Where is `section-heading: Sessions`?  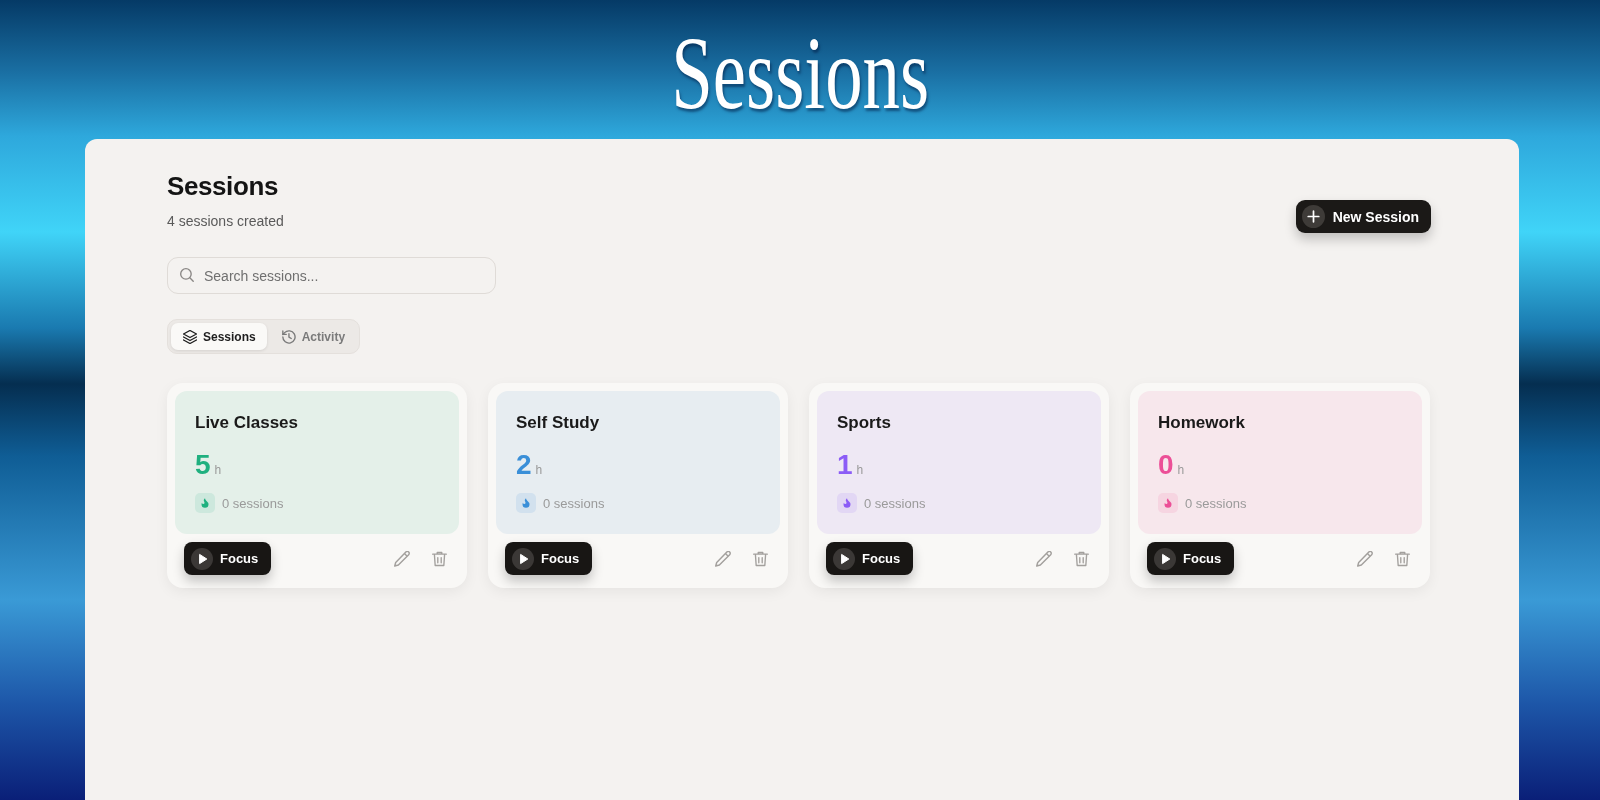
section-heading: Sessions is located at coordinates (223, 186).